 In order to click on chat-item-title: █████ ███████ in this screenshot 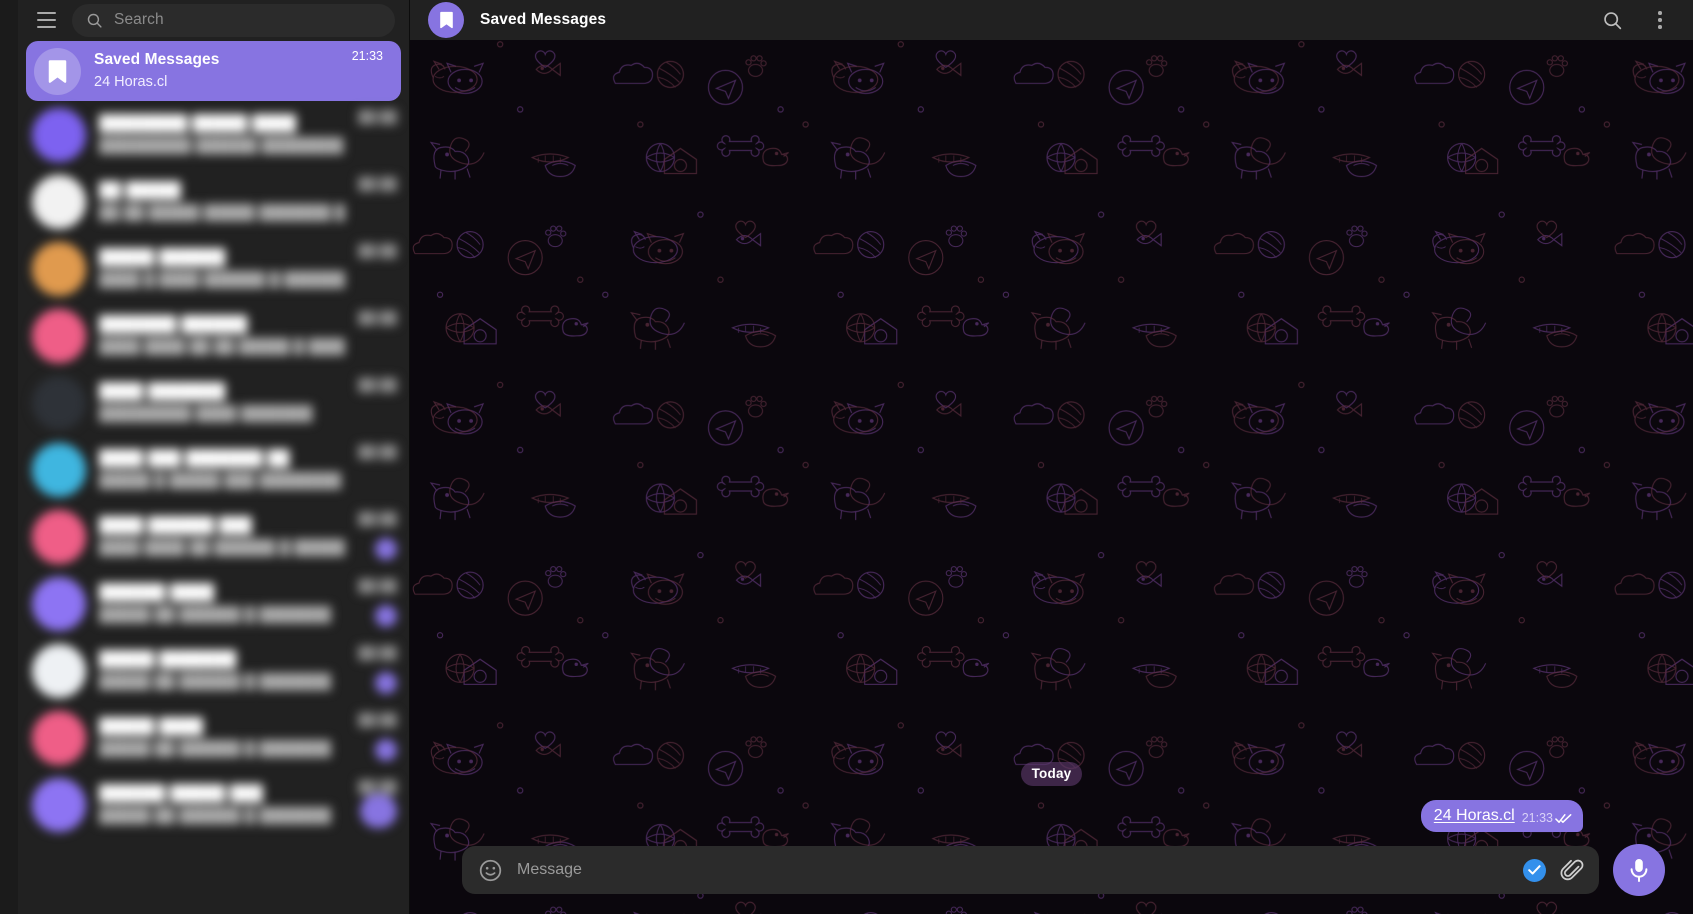, I will do `click(168, 659)`.